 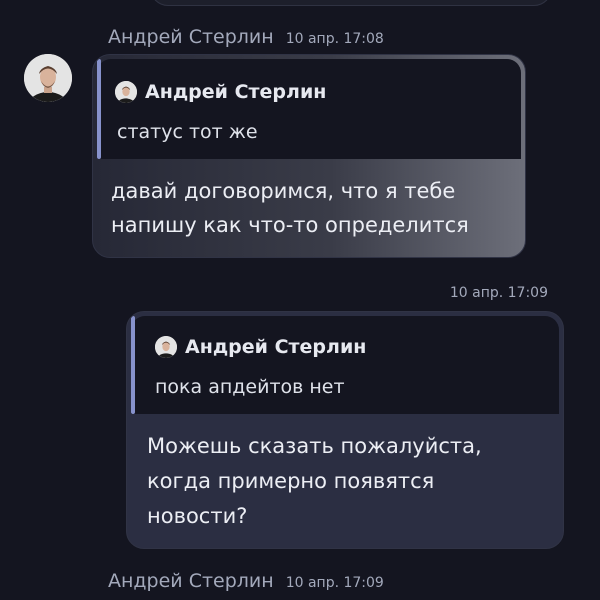 I want to click on message-text-line: новости?, so click(x=197, y=516).